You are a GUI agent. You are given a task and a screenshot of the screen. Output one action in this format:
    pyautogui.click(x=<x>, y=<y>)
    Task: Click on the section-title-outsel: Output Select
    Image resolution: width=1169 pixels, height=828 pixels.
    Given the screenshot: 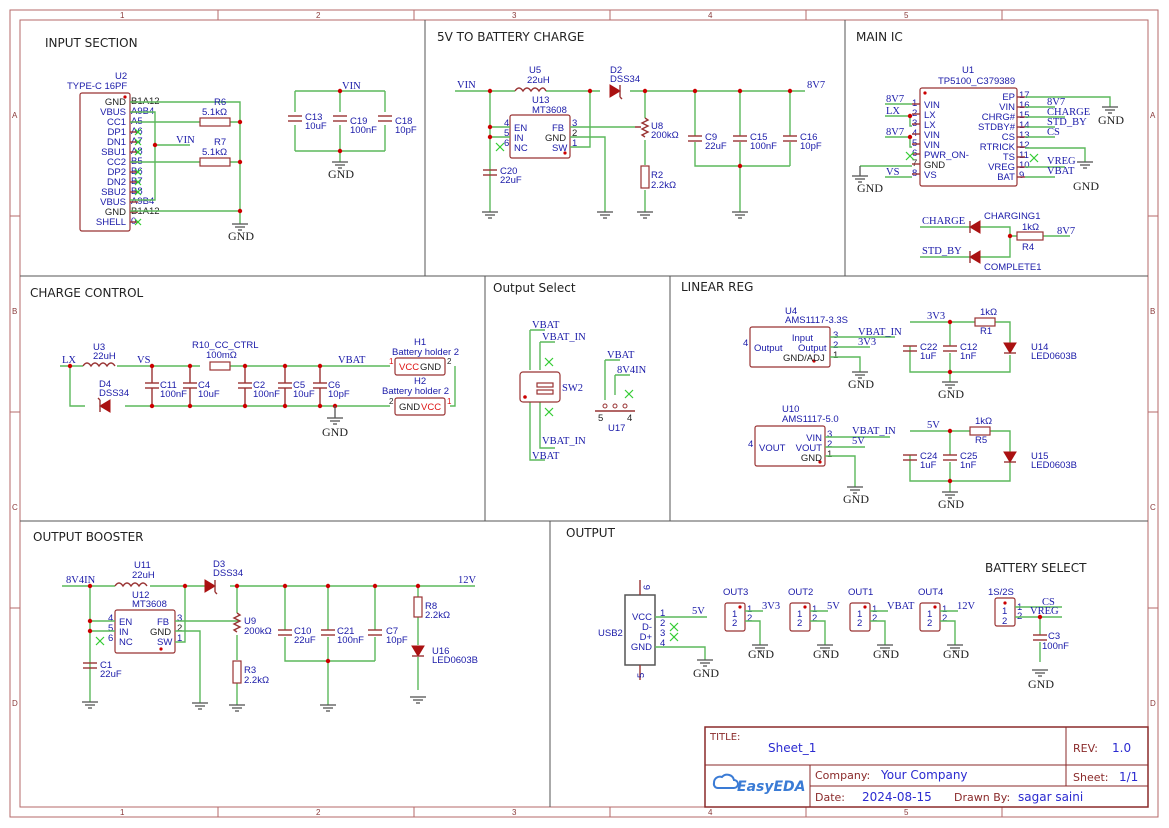 What is the action you would take?
    pyautogui.click(x=534, y=288)
    